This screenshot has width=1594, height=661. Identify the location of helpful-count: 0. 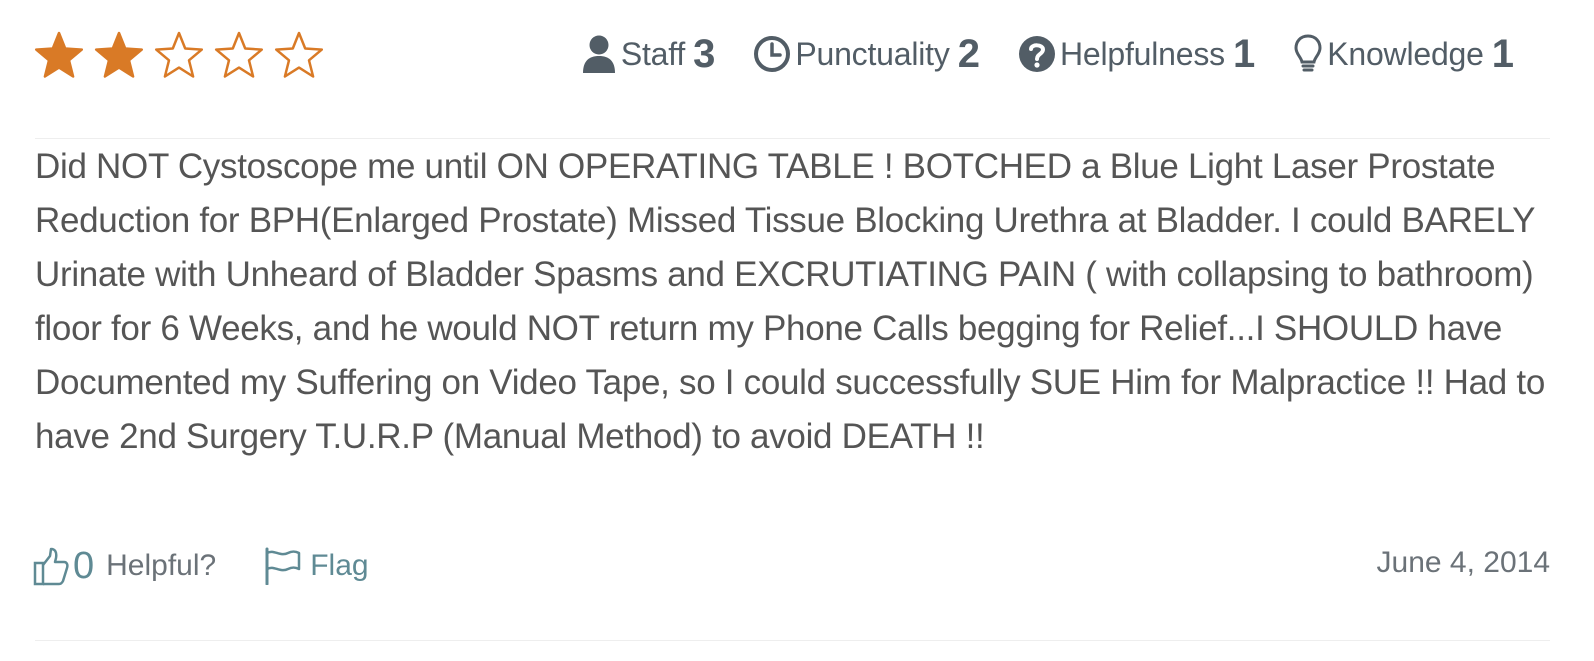
(84, 565).